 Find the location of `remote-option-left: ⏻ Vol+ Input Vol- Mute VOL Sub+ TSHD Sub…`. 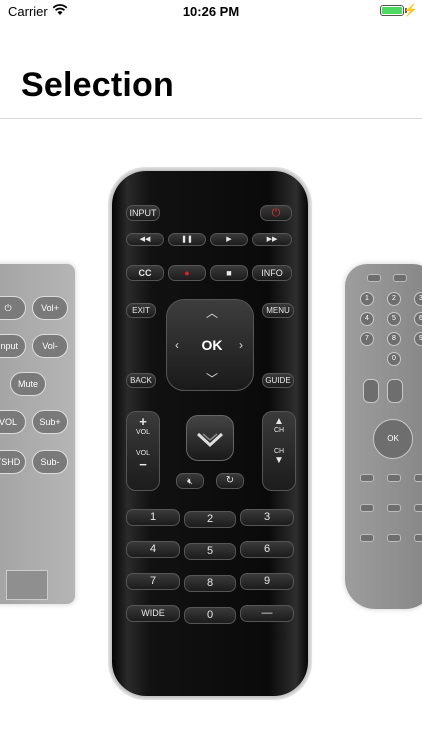

remote-option-left: ⏻ Vol+ Input Vol- Mute VOL Sub+ TSHD Sub… is located at coordinates (37, 434).